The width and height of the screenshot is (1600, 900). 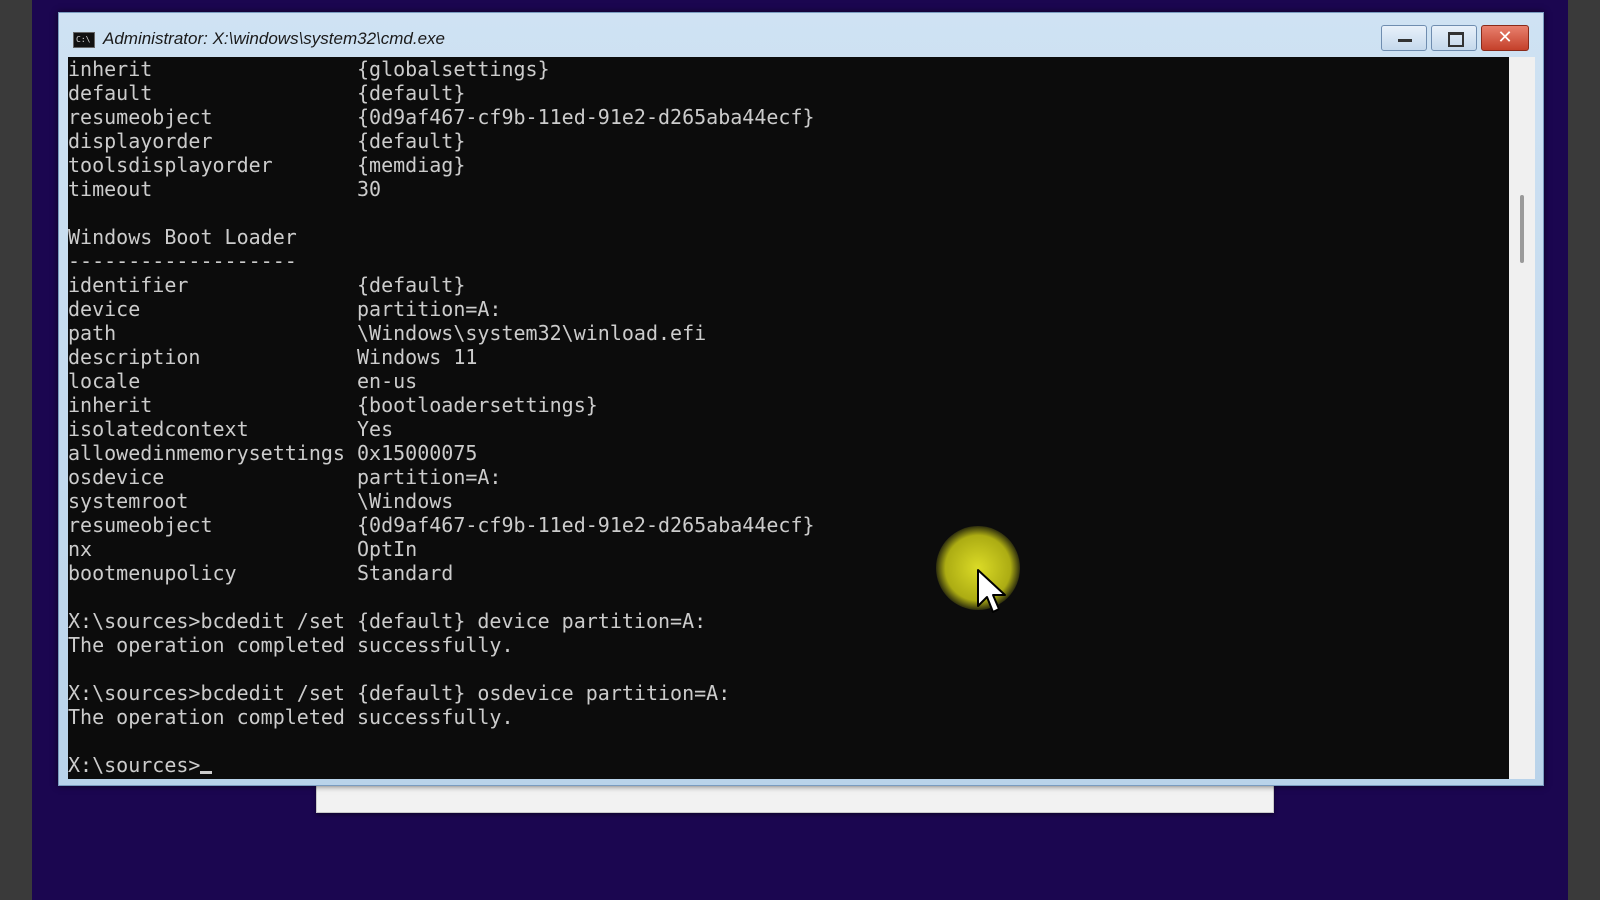 I want to click on command-prompt: X:\sources>, so click(x=134, y=765).